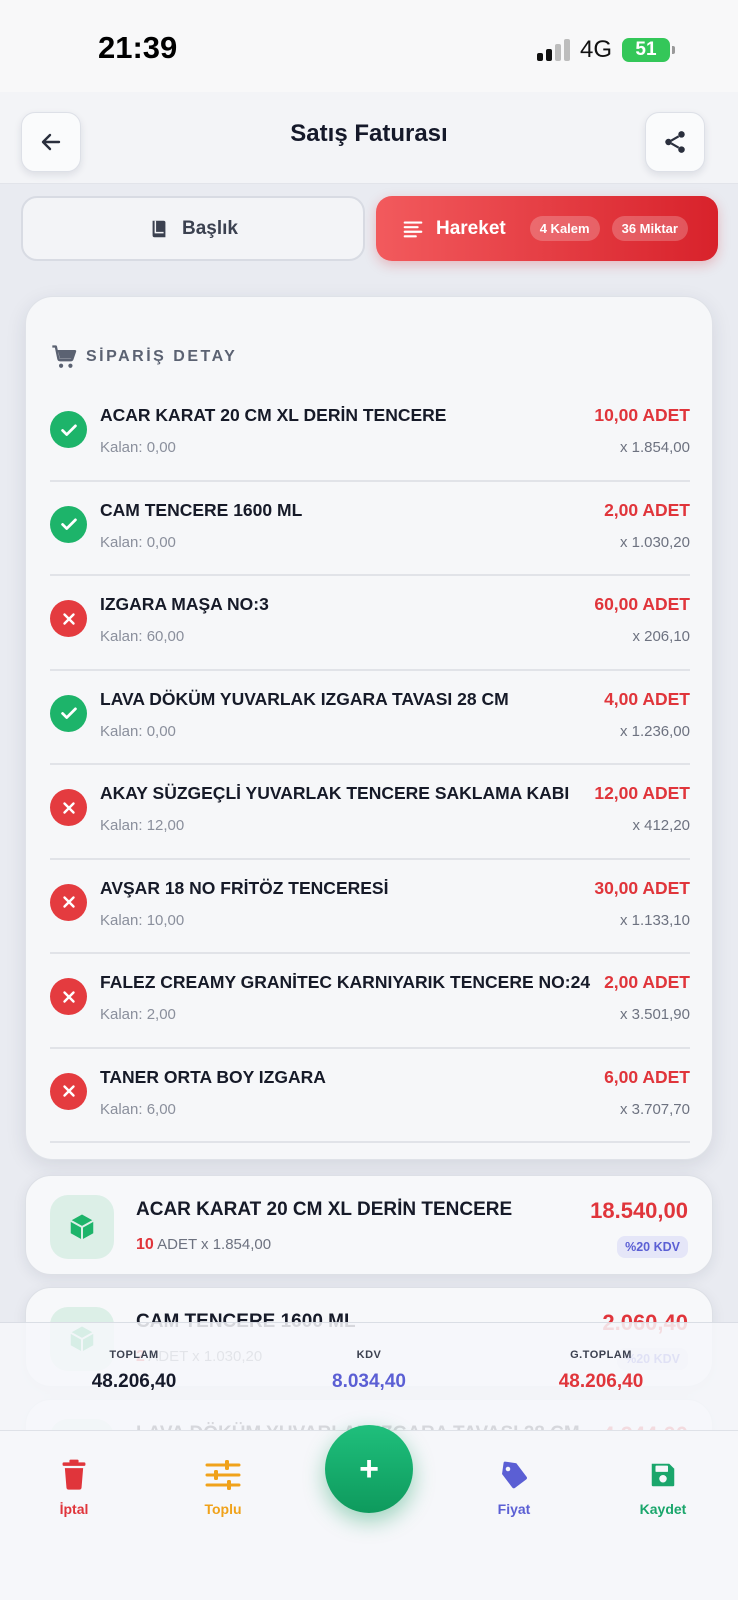 This screenshot has width=738, height=1600. I want to click on kaydet-label: Kaydet, so click(663, 1509).